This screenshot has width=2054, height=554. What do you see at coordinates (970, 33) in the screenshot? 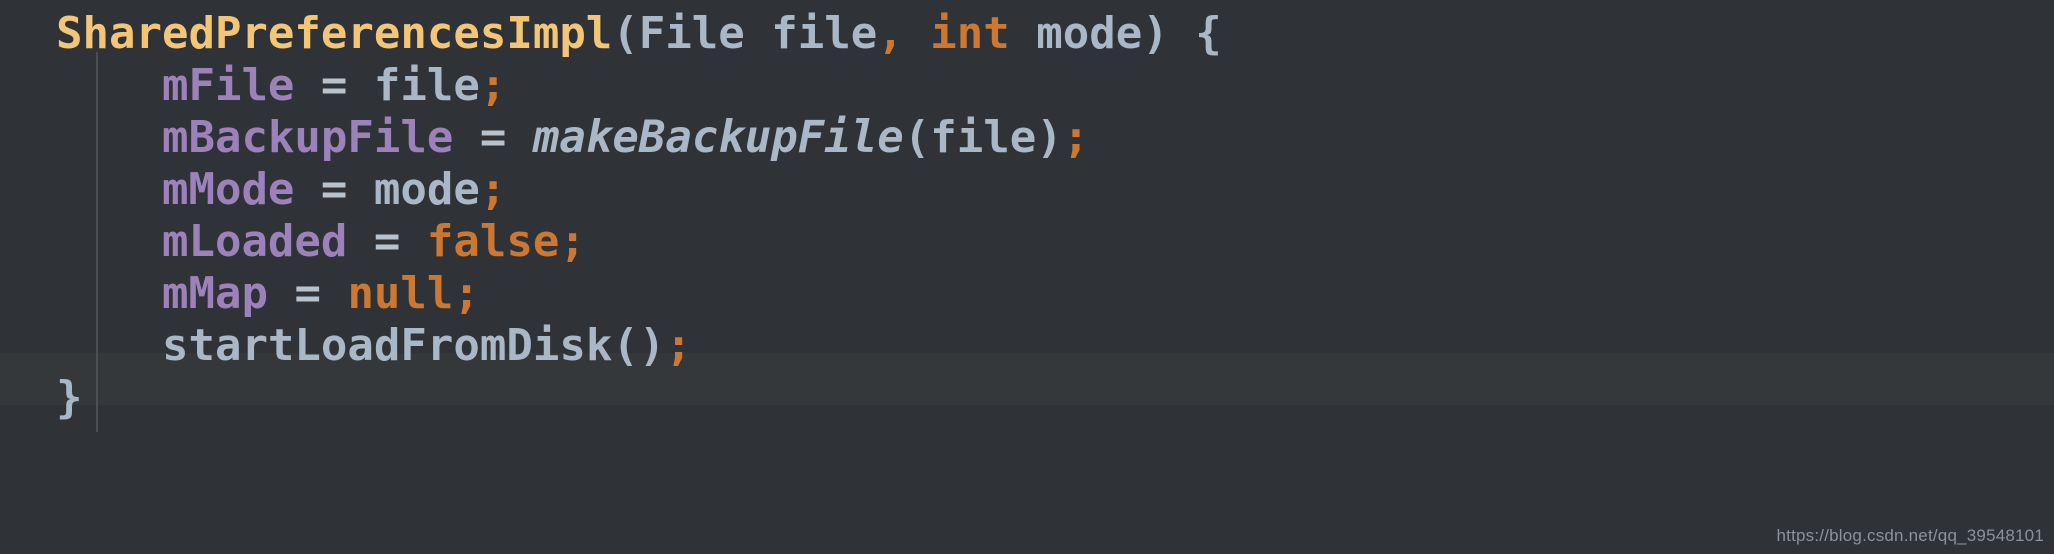
I see `code-token-kw: int` at bounding box center [970, 33].